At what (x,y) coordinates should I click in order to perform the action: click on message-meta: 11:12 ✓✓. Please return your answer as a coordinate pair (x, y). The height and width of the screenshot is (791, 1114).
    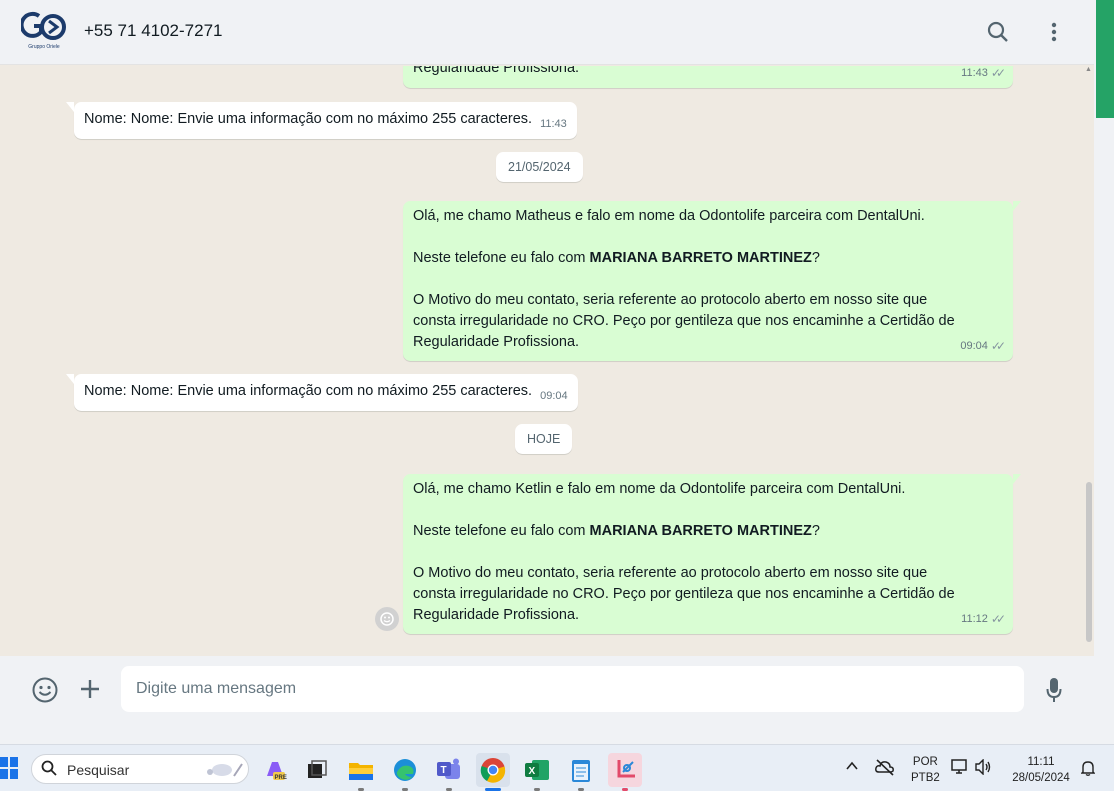
    Looking at the image, I should click on (983, 619).